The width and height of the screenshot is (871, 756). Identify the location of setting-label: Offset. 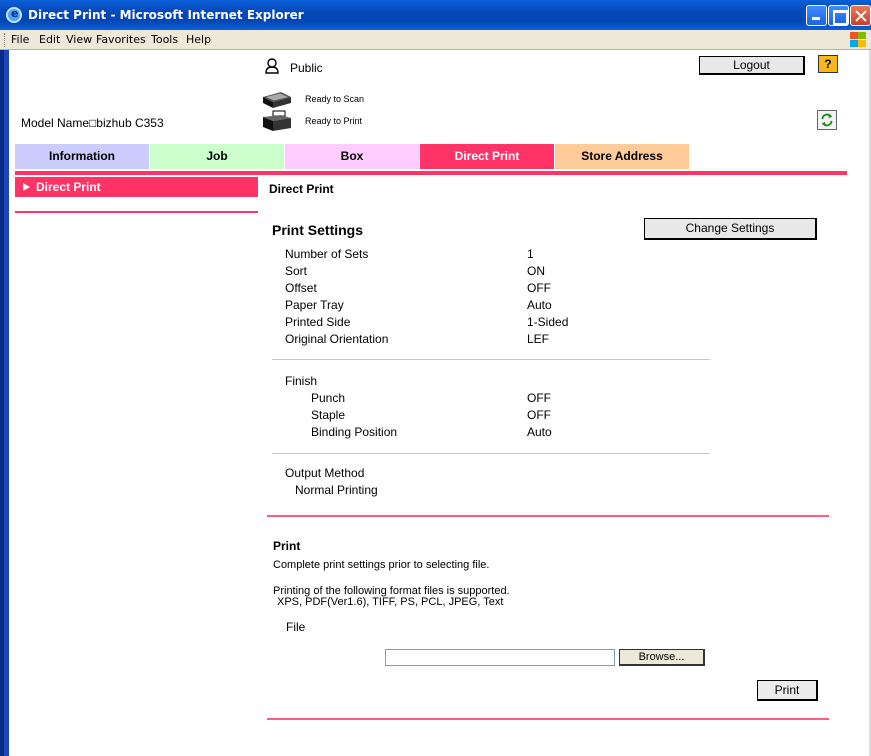
(301, 288).